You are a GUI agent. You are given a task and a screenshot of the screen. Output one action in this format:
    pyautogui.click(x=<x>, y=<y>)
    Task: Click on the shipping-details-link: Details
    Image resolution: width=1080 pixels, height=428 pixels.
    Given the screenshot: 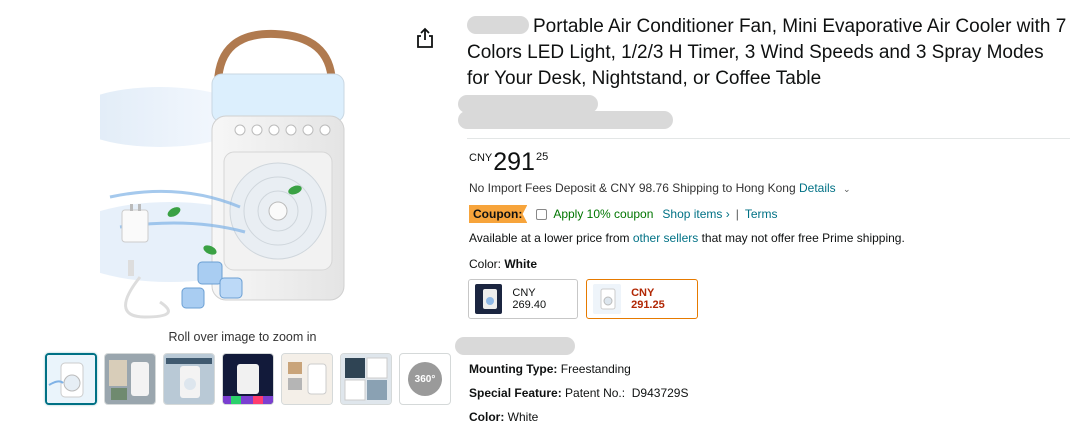 What is the action you would take?
    pyautogui.click(x=817, y=188)
    